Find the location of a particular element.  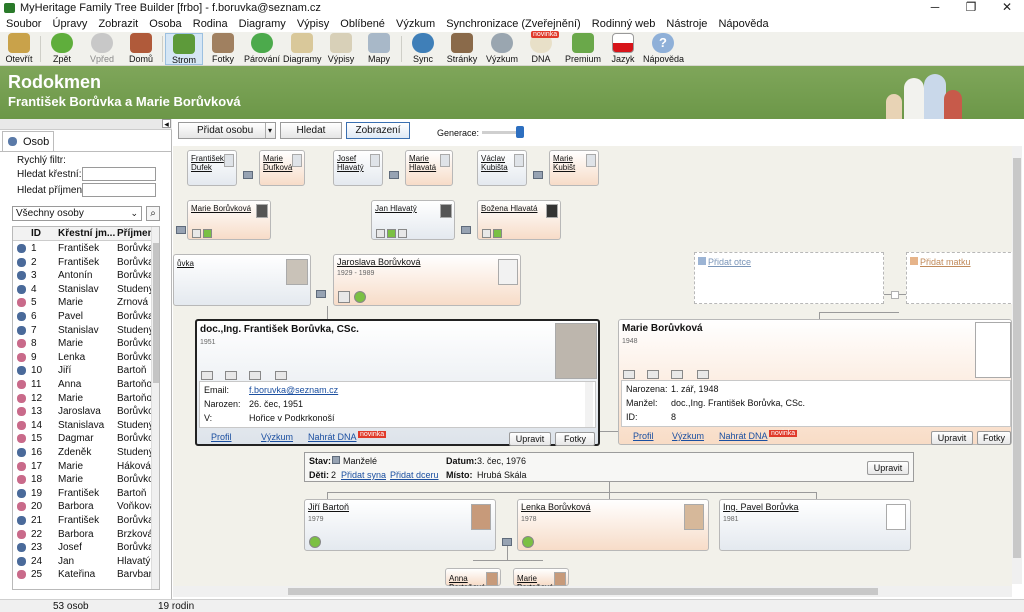

table-row: 17 Marie Háková is located at coordinates (83, 467).